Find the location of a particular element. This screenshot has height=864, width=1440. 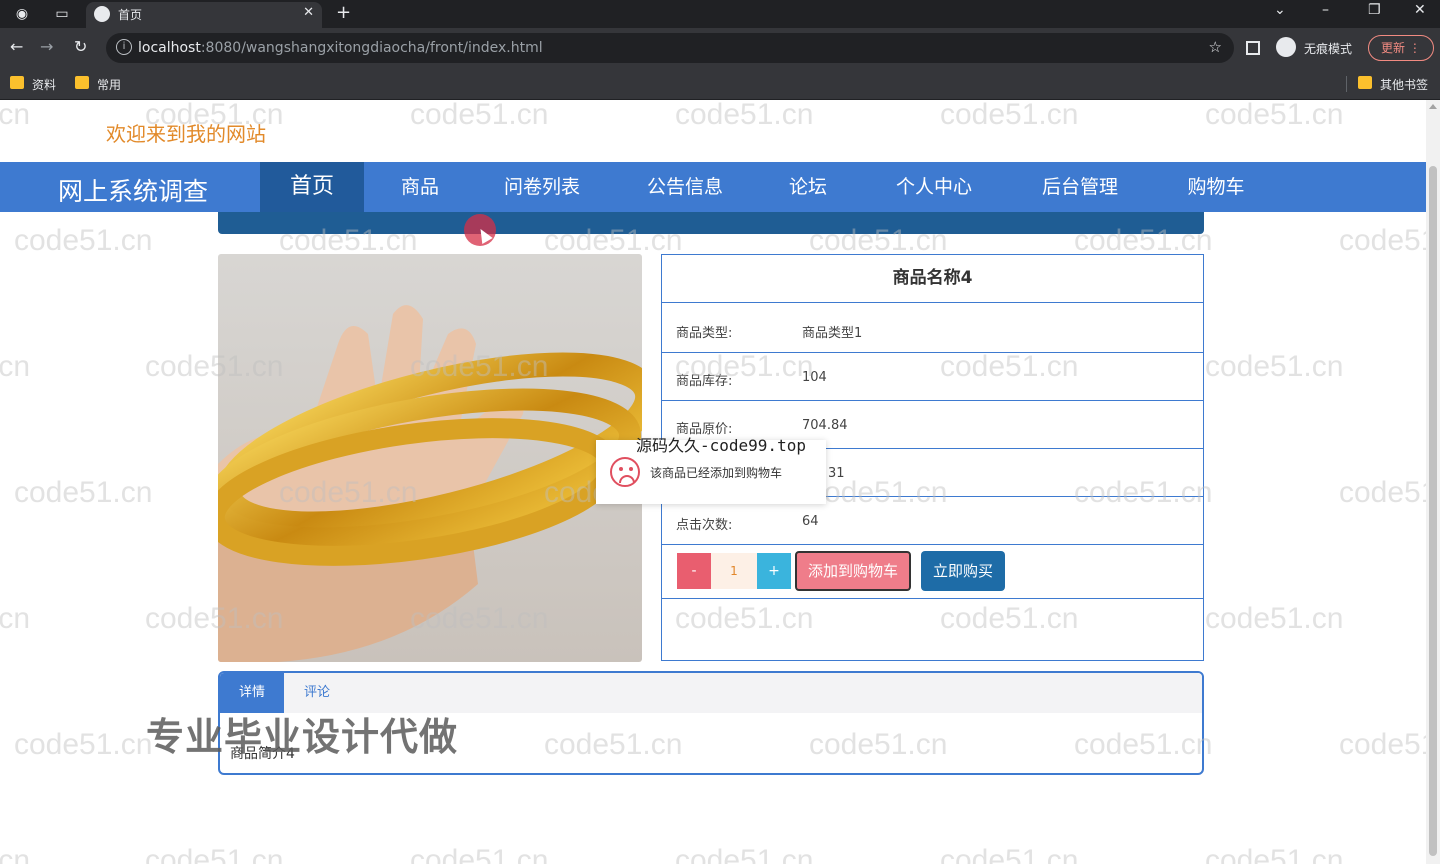

info-label: 点击次数: is located at coordinates (704, 525).